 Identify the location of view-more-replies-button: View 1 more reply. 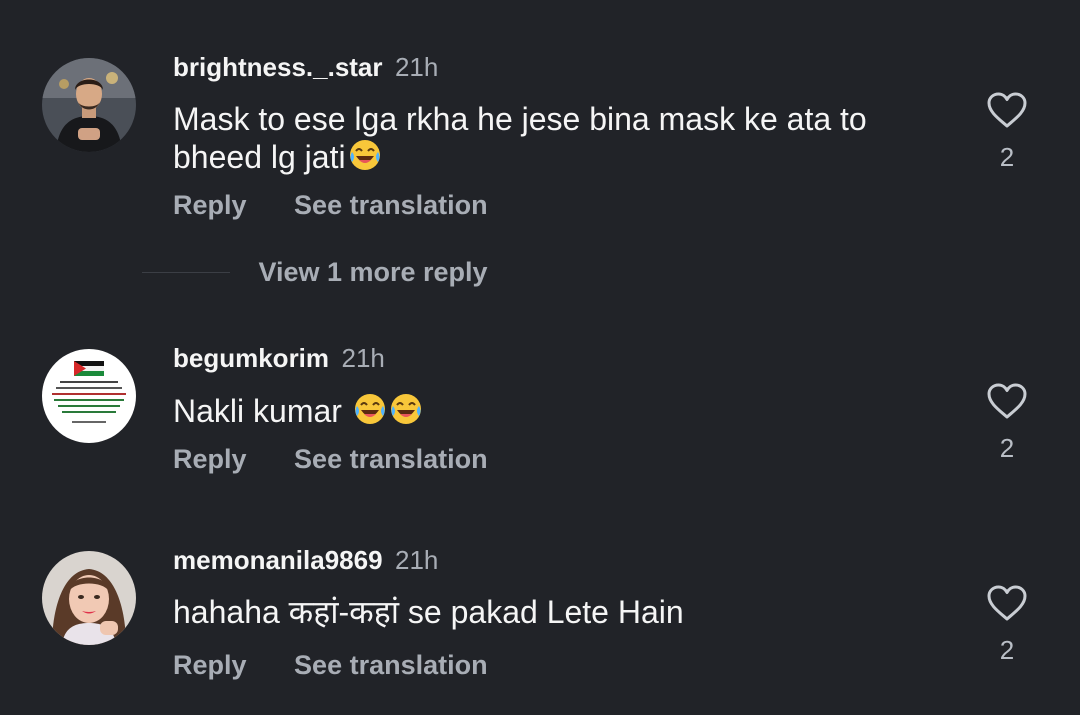
(372, 272).